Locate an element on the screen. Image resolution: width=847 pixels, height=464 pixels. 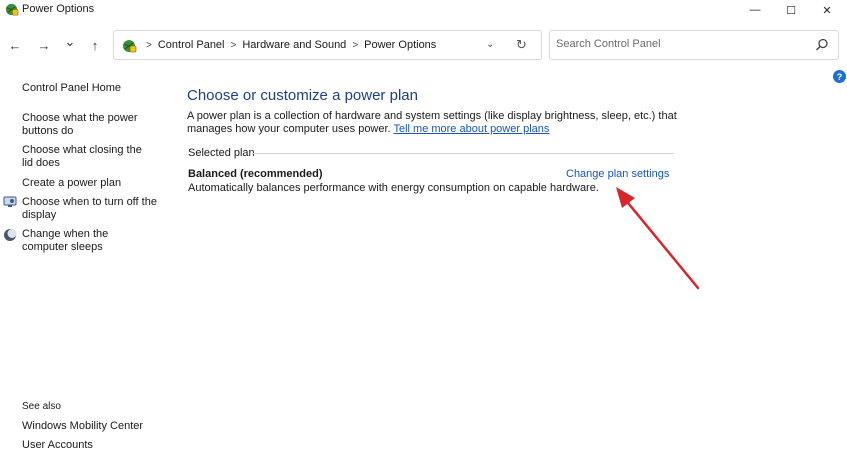
forward-arrow-icon: → is located at coordinates (44, 45).